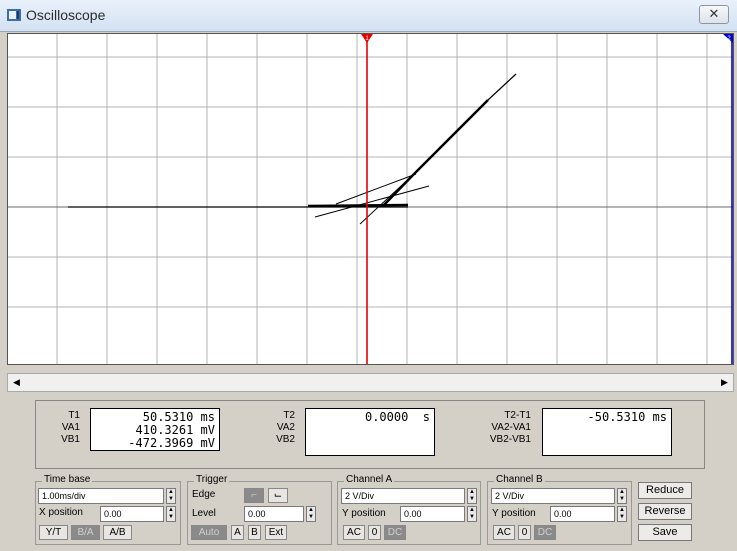  I want to click on trigger-title: Trigger, so click(212, 479).